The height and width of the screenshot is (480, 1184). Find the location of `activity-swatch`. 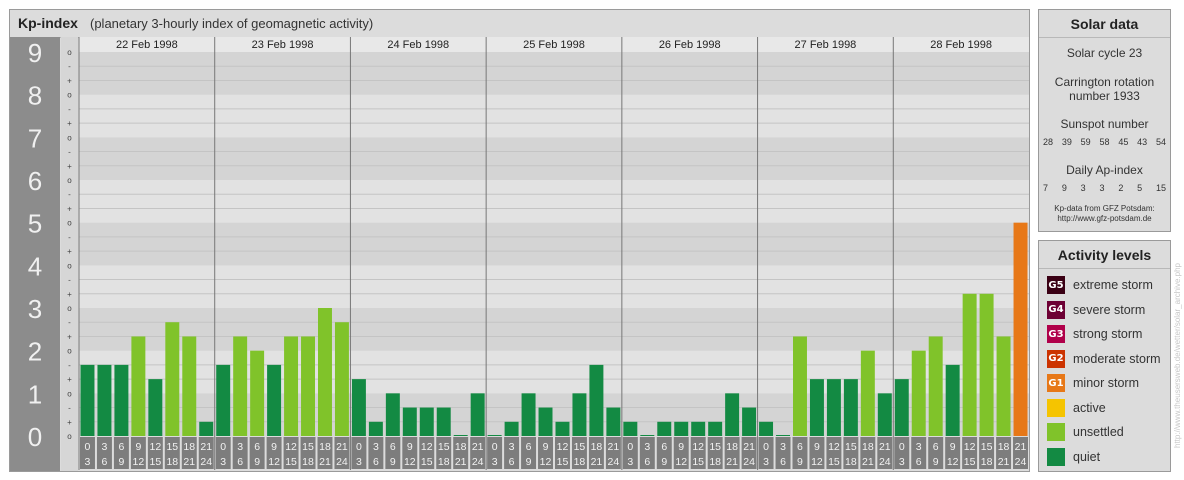

activity-swatch is located at coordinates (1056, 432).